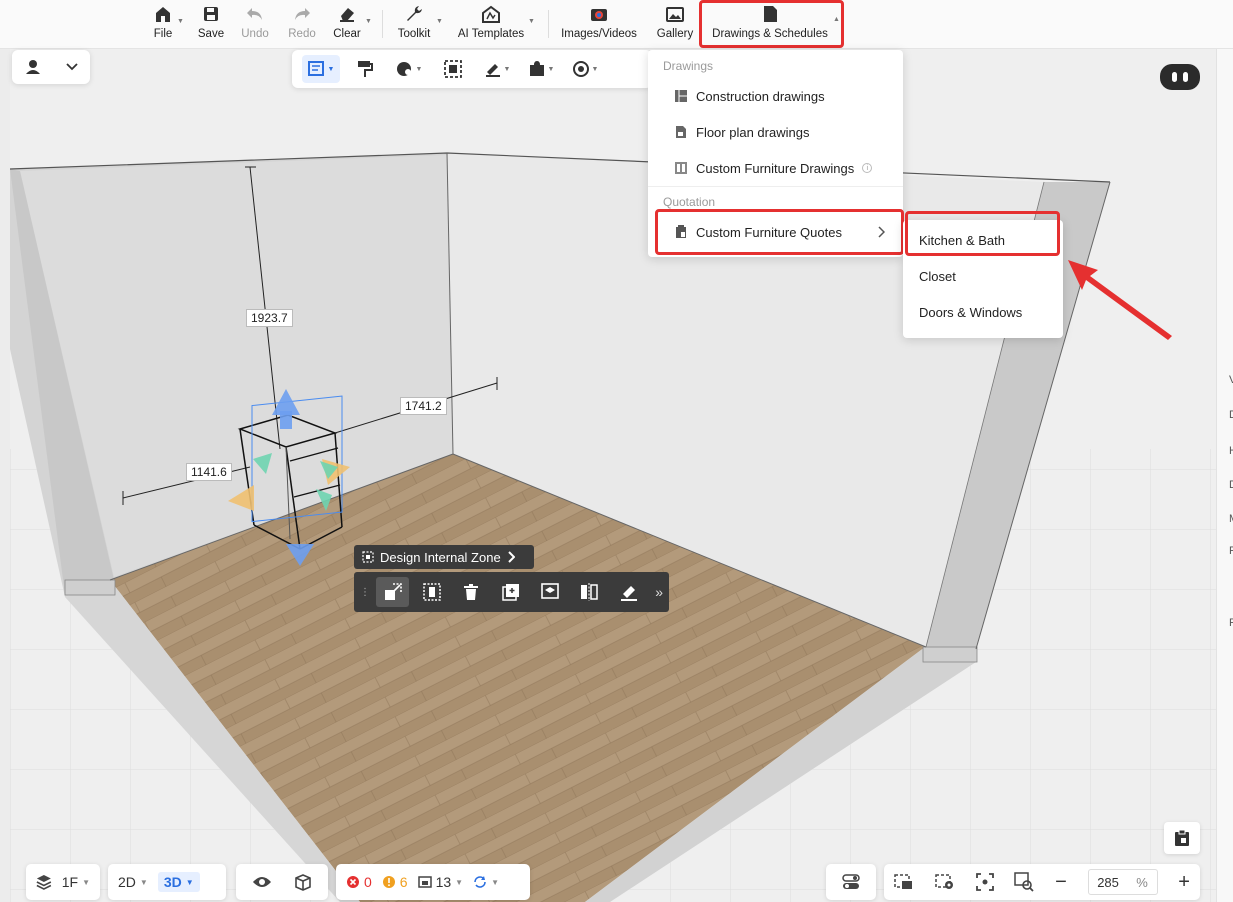 The height and width of the screenshot is (902, 1233). What do you see at coordinates (439, 21) in the screenshot?
I see `toolkit-caret-icon: ▼` at bounding box center [439, 21].